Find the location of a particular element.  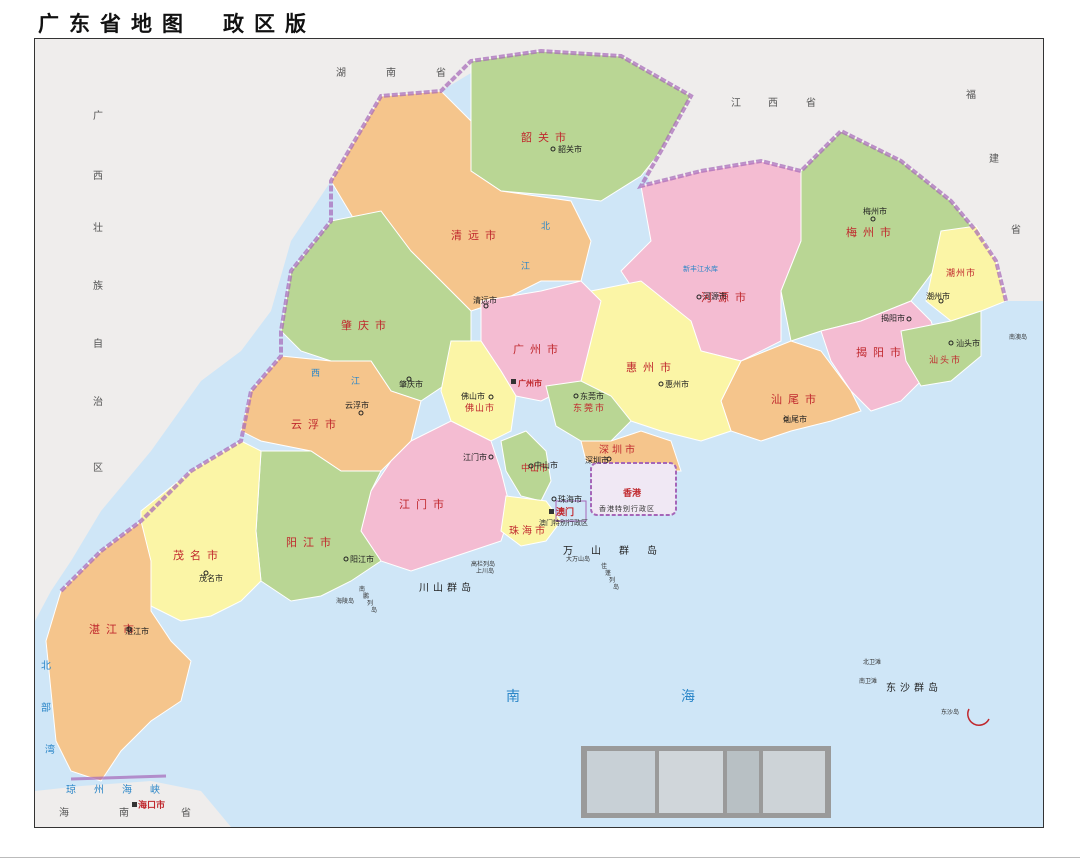

guangxi-char-6: 治 is located at coordinates (98, 401).